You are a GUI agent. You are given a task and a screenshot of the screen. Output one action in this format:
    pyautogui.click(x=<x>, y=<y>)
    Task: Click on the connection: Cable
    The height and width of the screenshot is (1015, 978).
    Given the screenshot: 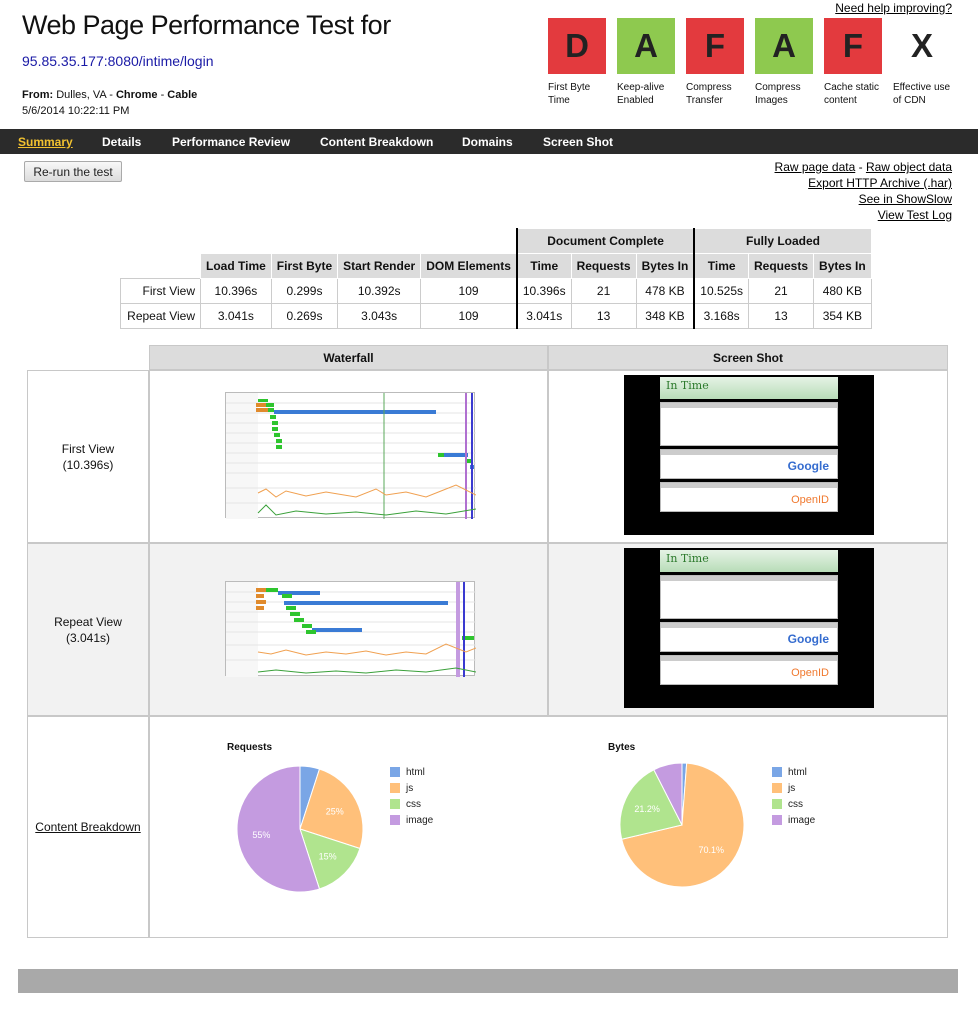 What is the action you would take?
    pyautogui.click(x=182, y=95)
    